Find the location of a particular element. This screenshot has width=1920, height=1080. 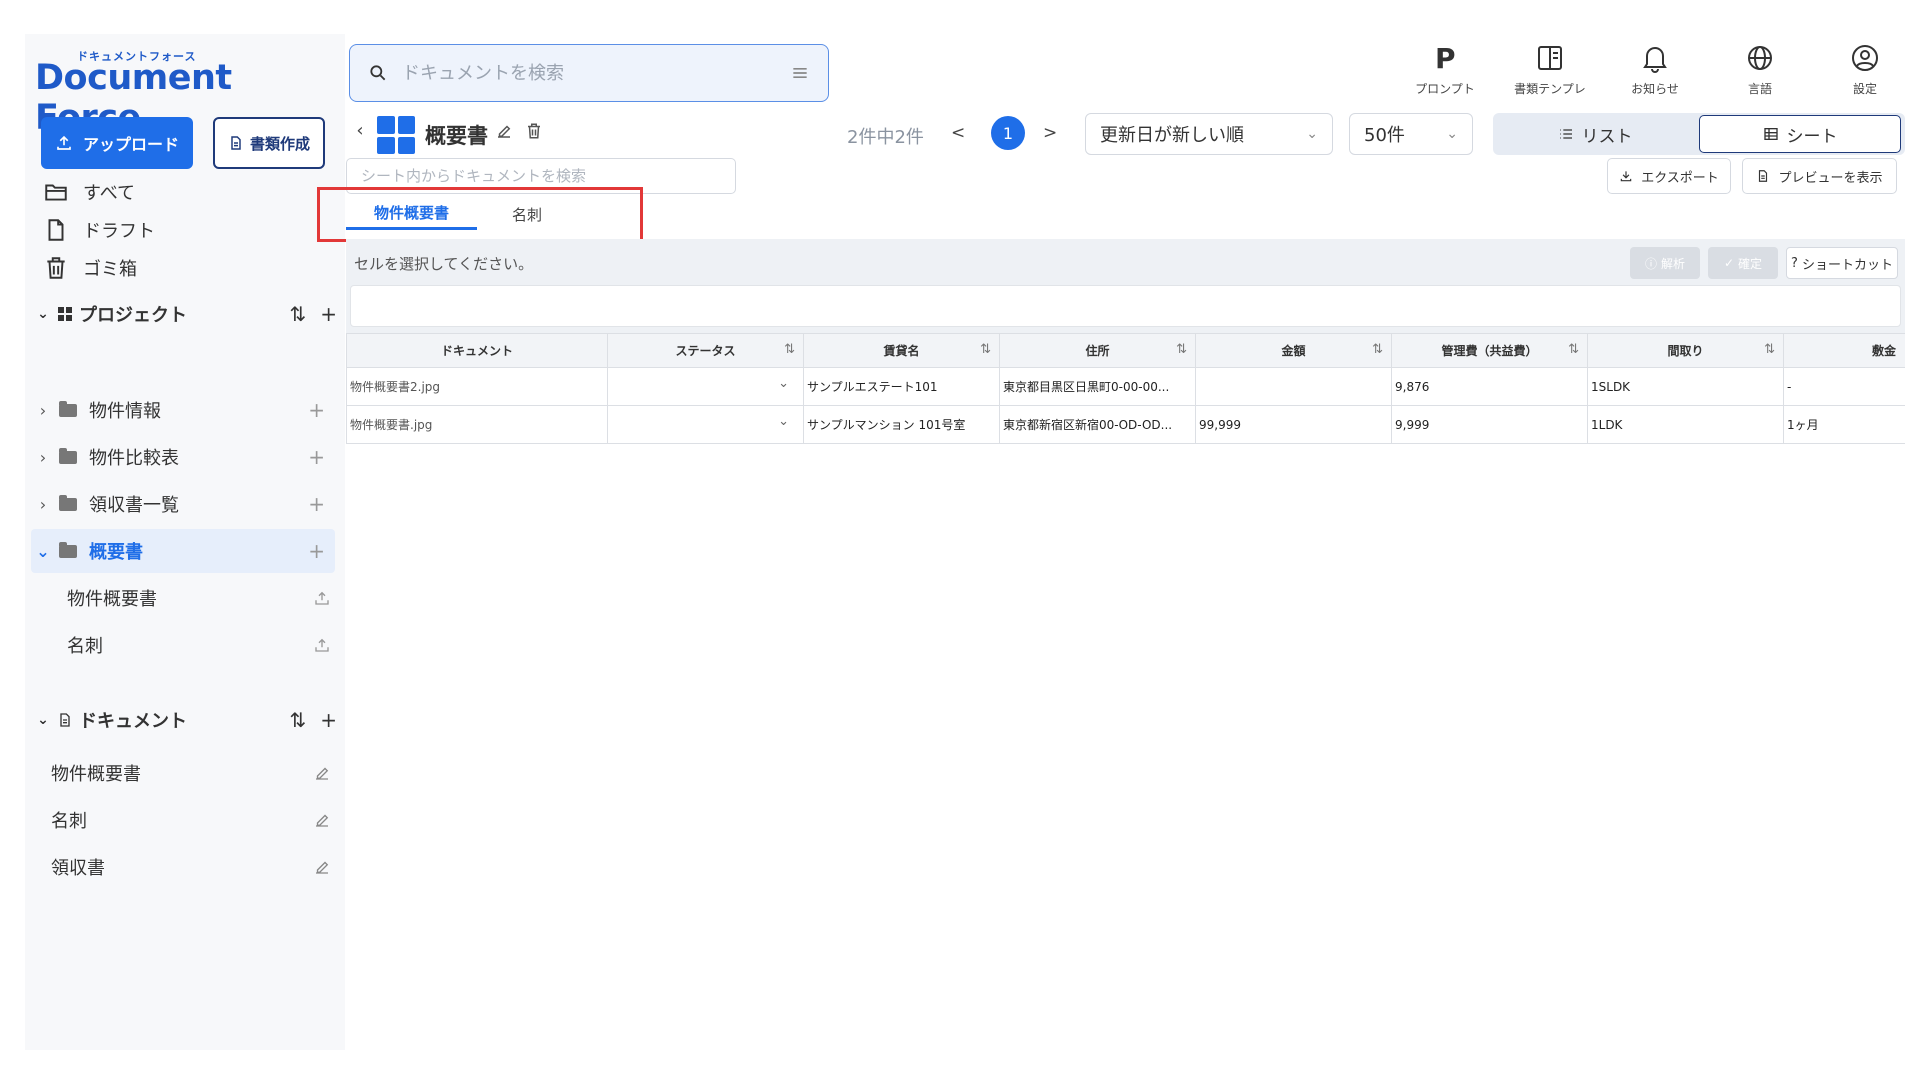

table-cell: 物件概要書.jpg is located at coordinates (477, 424).